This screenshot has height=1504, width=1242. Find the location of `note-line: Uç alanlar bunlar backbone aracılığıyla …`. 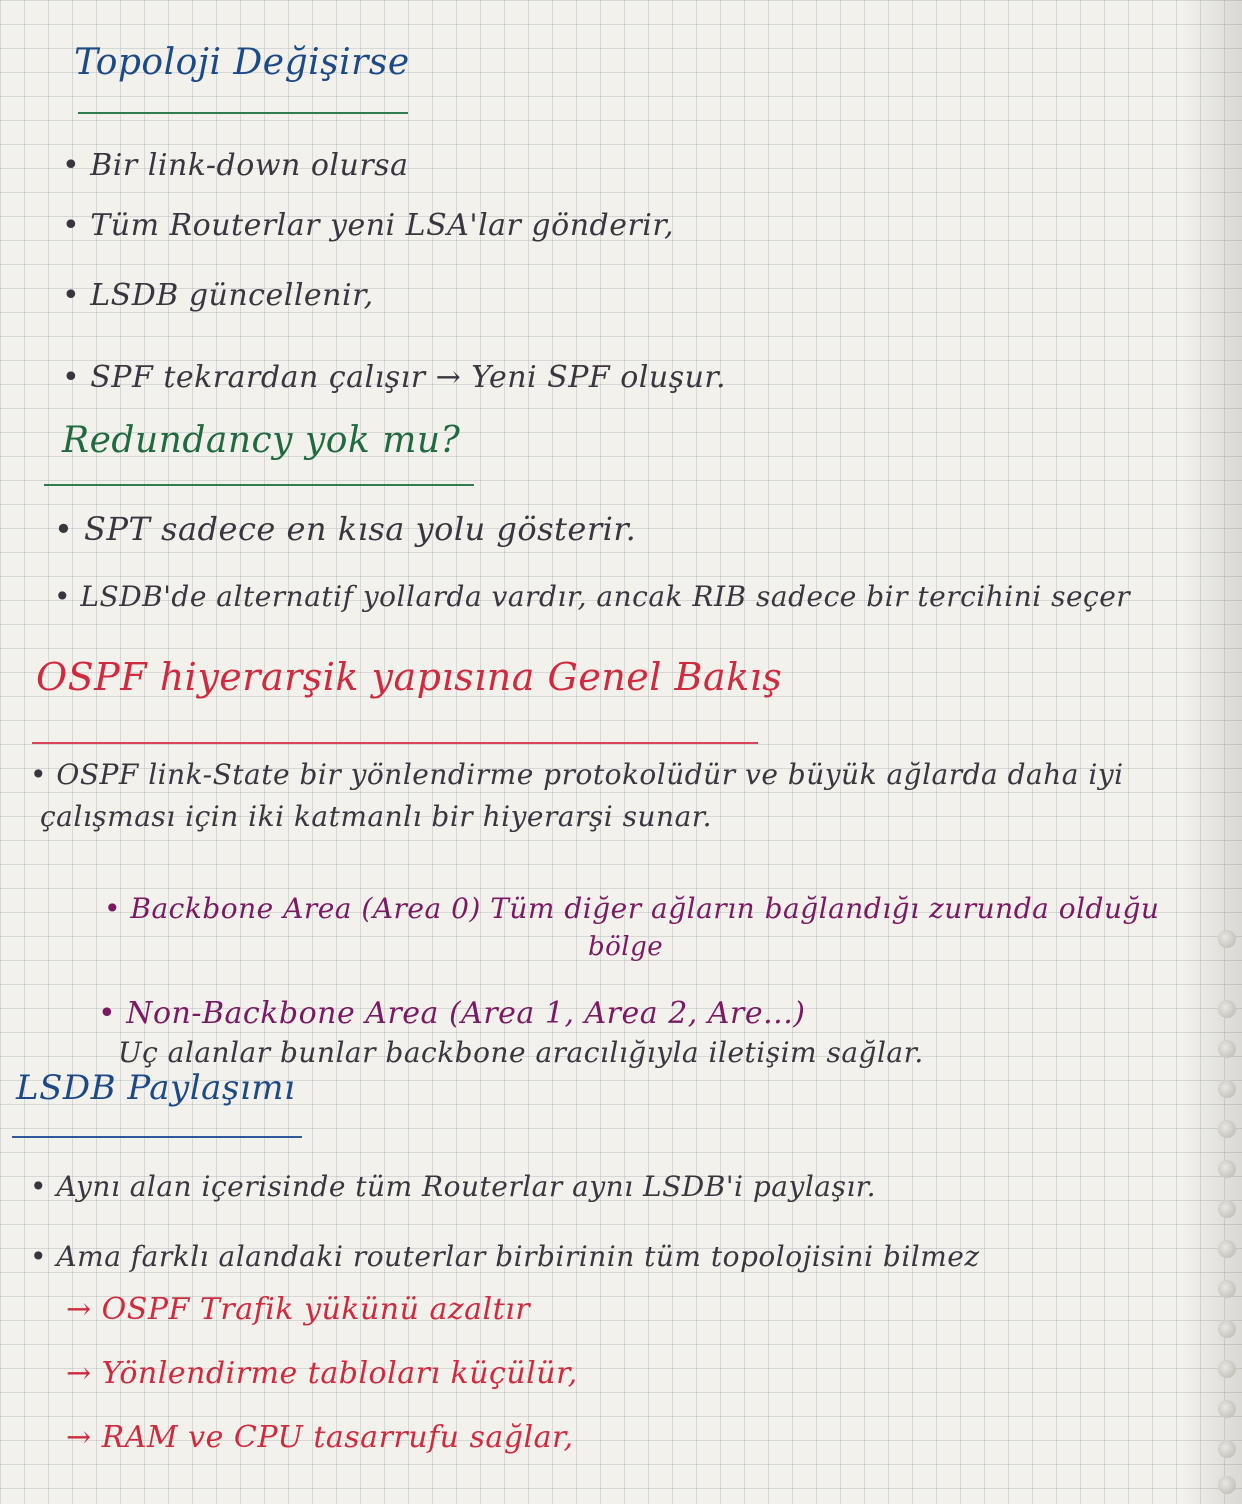

note-line: Uç alanlar bunlar backbone aracılığıyla … is located at coordinates (521, 1052).